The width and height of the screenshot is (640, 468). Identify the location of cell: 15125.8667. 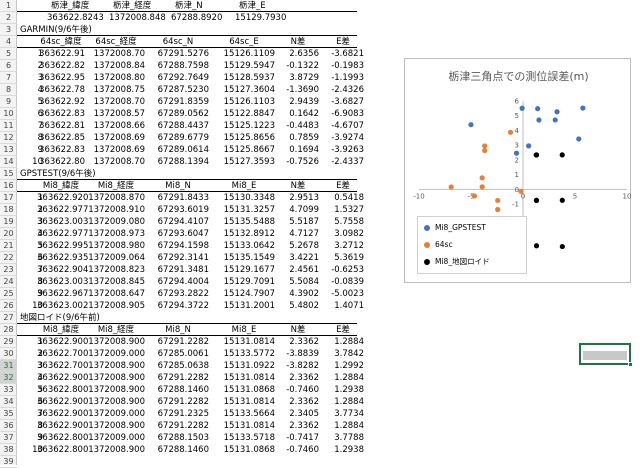
(244, 150).